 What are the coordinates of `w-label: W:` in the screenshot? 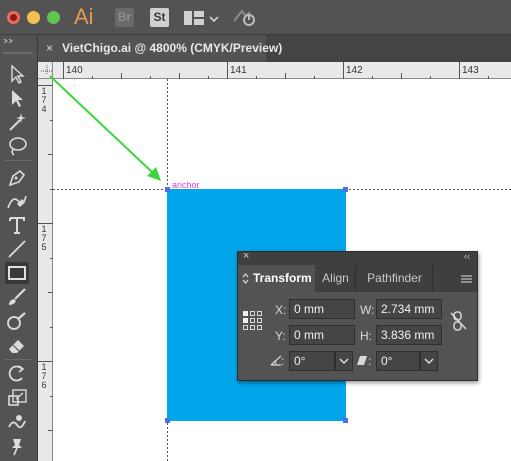 It's located at (367, 310).